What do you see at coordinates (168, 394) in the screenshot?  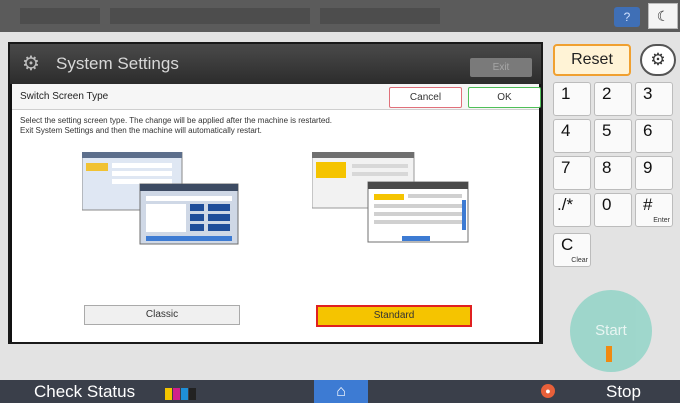 I see `toner-yellow` at bounding box center [168, 394].